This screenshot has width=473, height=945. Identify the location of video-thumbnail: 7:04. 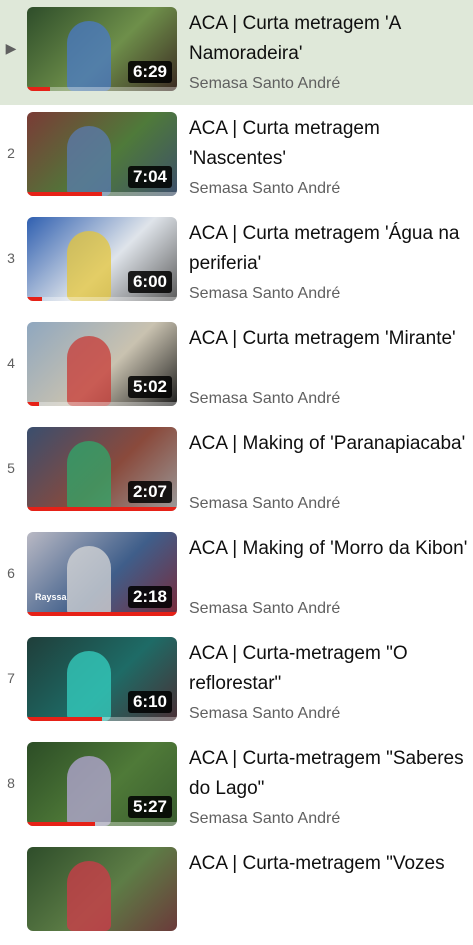
(102, 154).